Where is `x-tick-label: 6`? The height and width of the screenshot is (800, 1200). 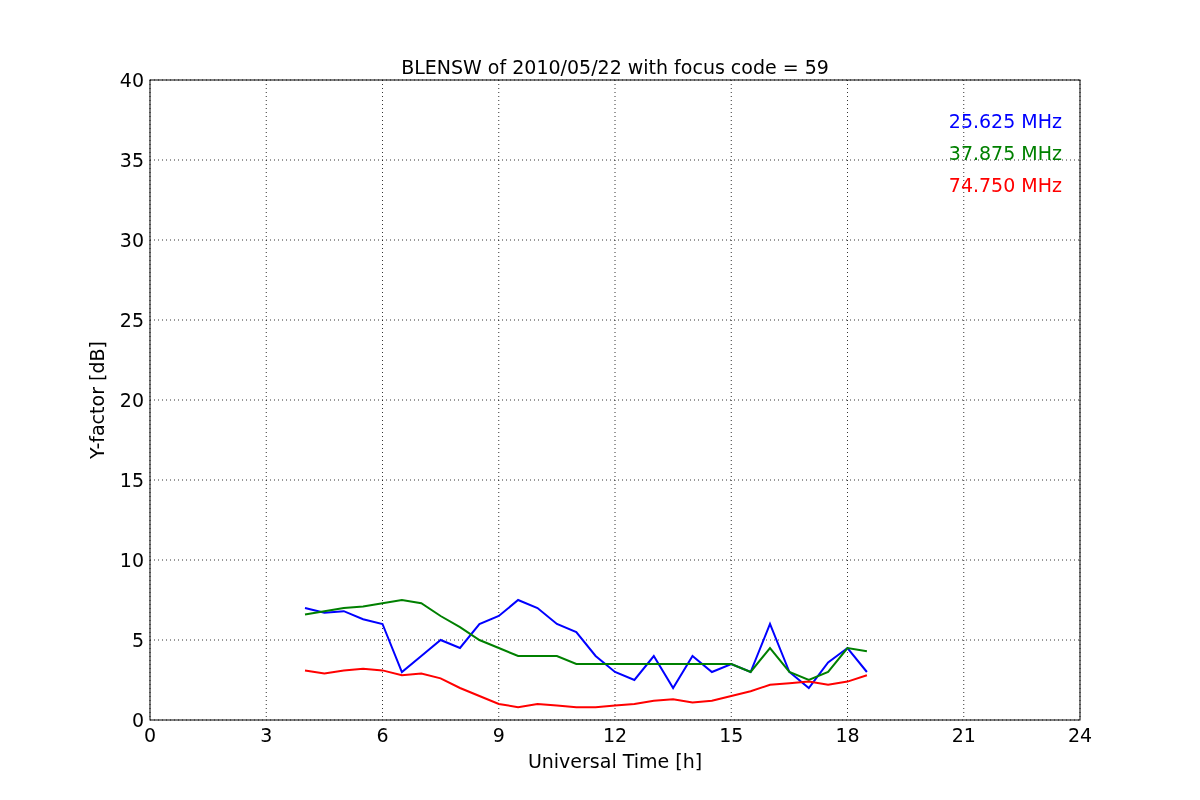
x-tick-label: 6 is located at coordinates (382, 735).